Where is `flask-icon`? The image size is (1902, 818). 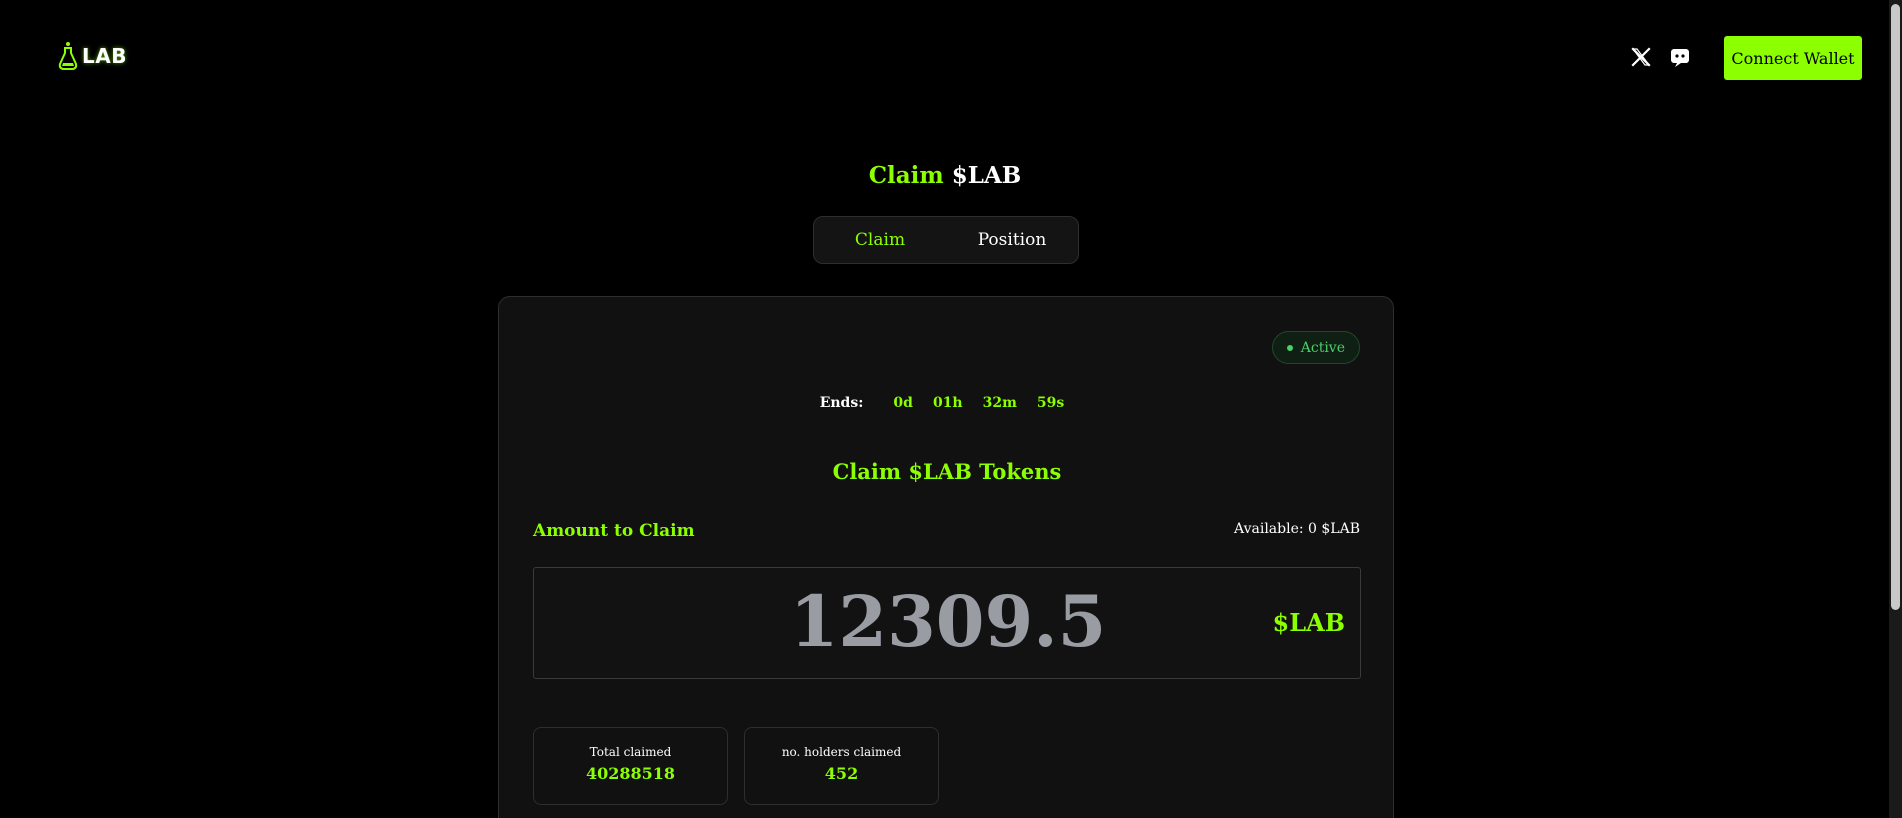 flask-icon is located at coordinates (68, 56).